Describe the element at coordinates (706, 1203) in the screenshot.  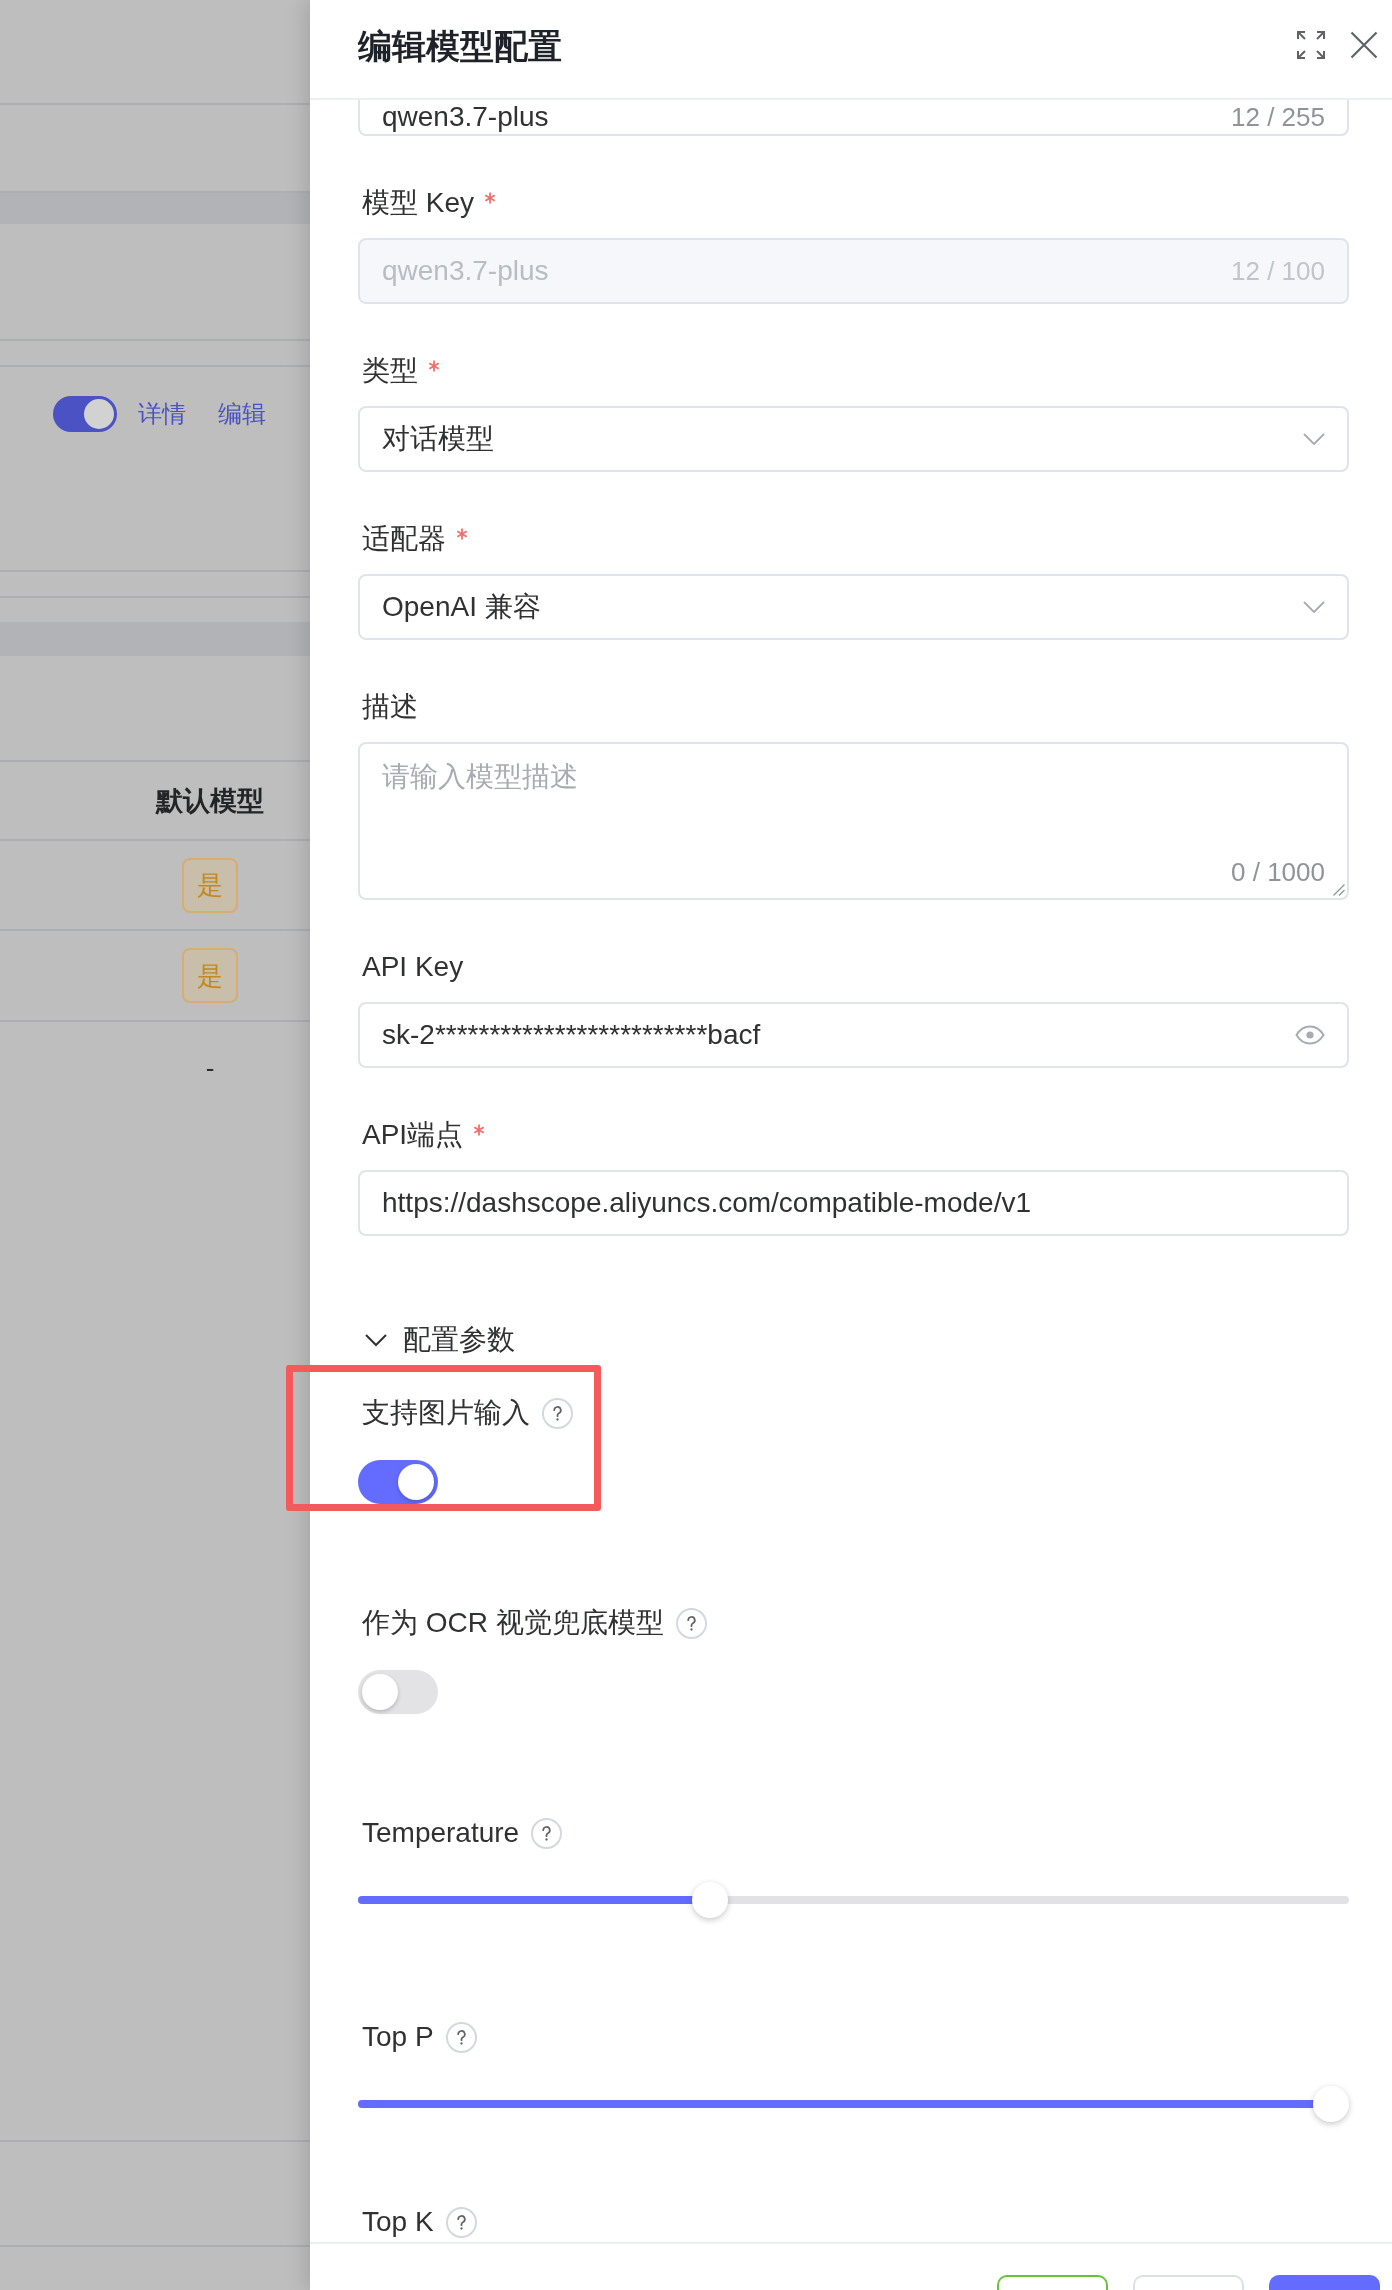
I see `input-value: https://dashscope.aliyuncs.com/compatible-mode/v1` at that location.